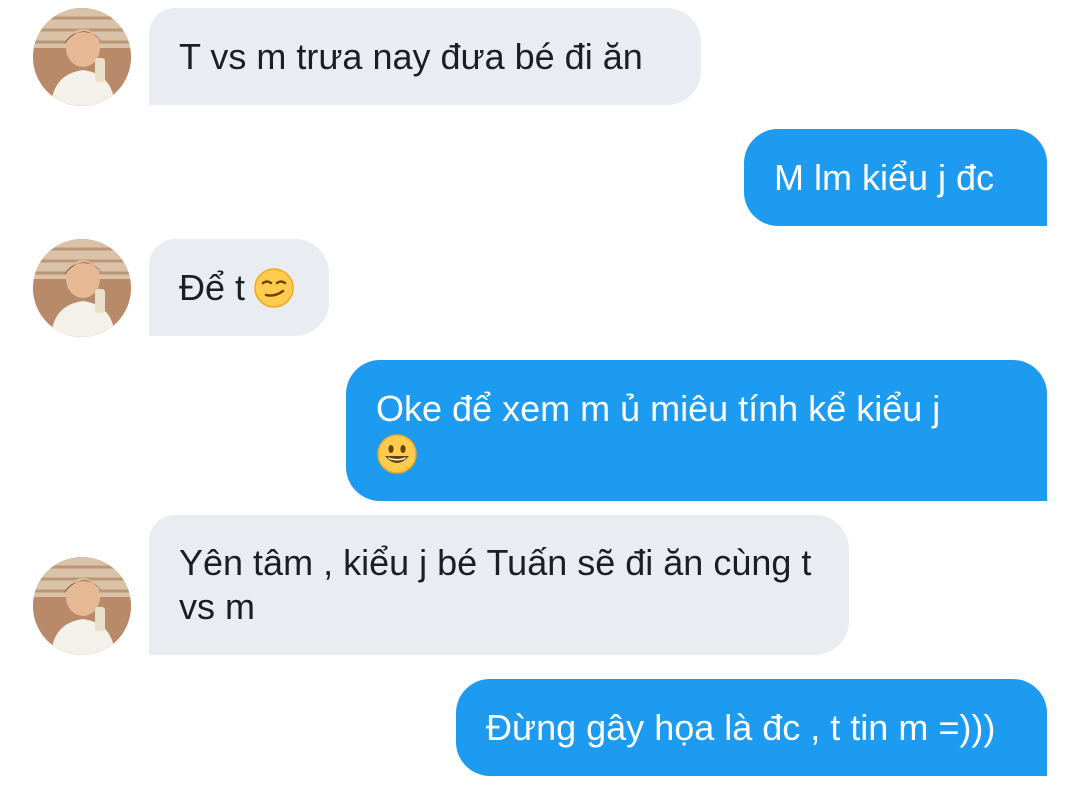 The width and height of the screenshot is (1080, 800). What do you see at coordinates (411, 56) in the screenshot?
I see `message-text: T vs m trưa nay đưa bé đi ăn` at bounding box center [411, 56].